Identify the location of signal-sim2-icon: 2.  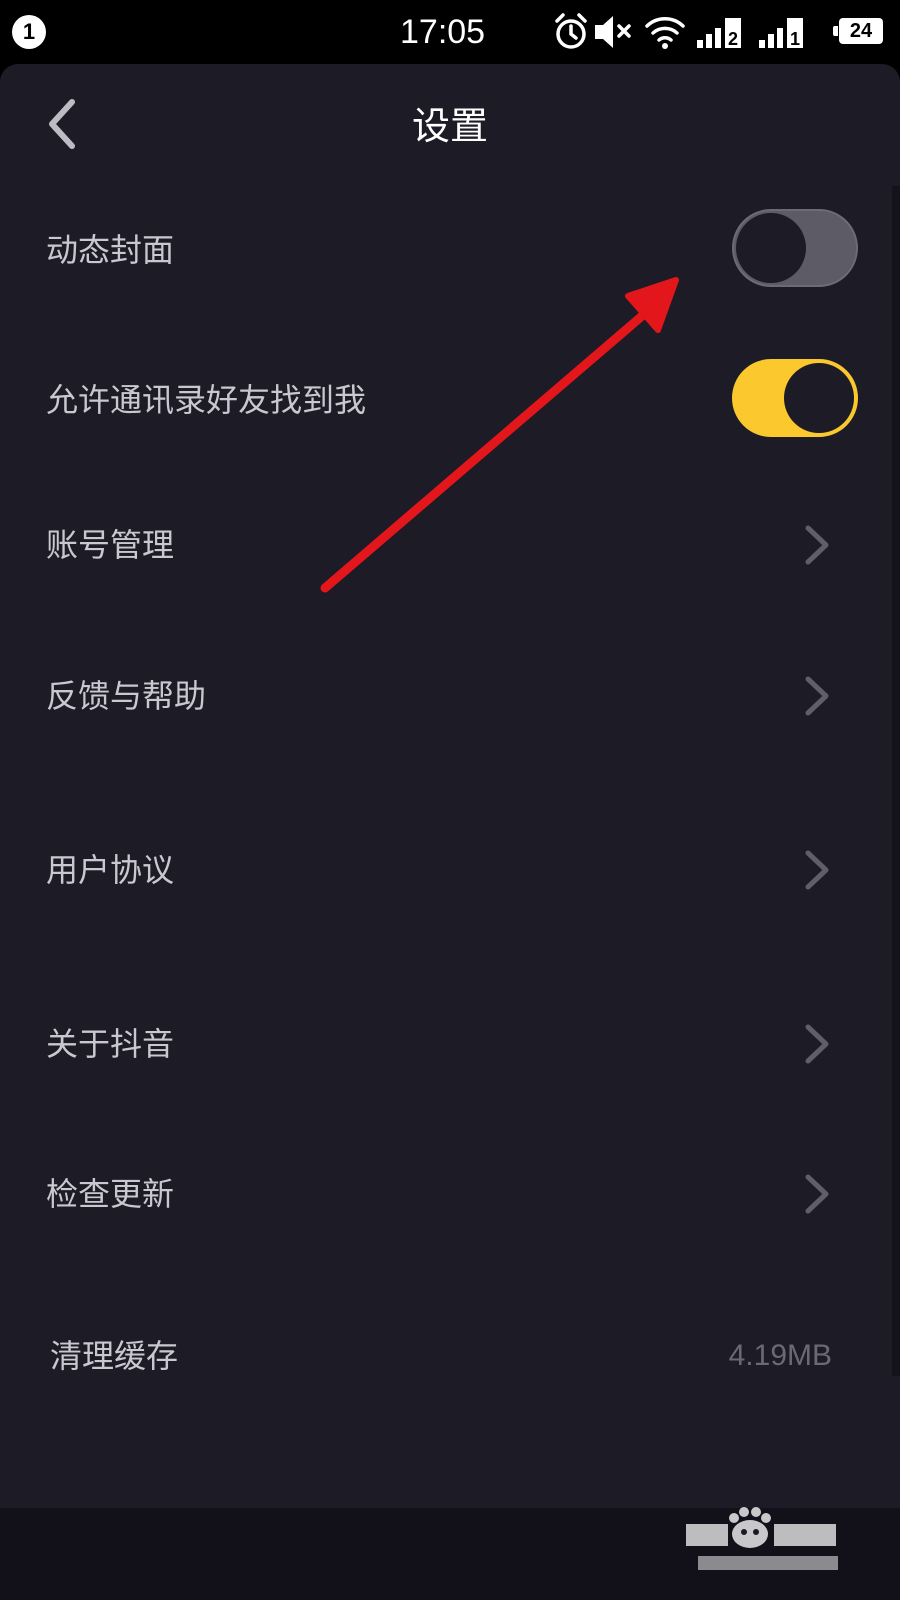
(719, 33).